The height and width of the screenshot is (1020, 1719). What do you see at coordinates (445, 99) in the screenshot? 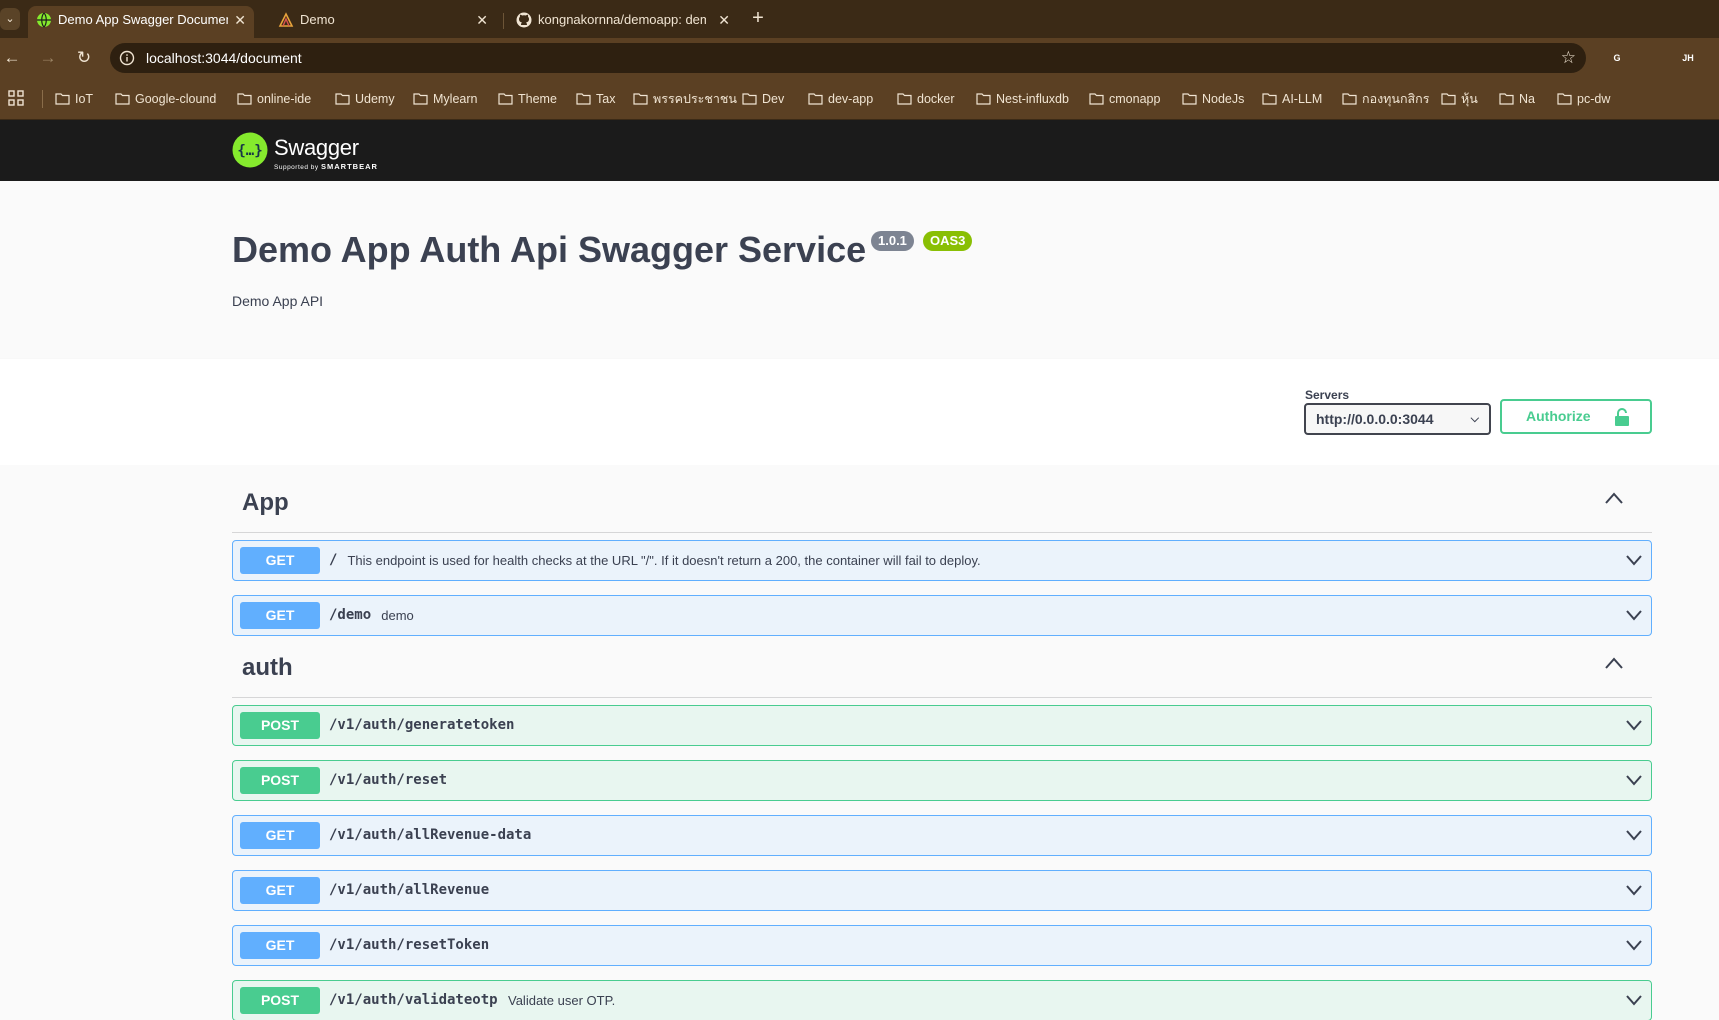
I see `bookmark-folder: Mylearn` at bounding box center [445, 99].